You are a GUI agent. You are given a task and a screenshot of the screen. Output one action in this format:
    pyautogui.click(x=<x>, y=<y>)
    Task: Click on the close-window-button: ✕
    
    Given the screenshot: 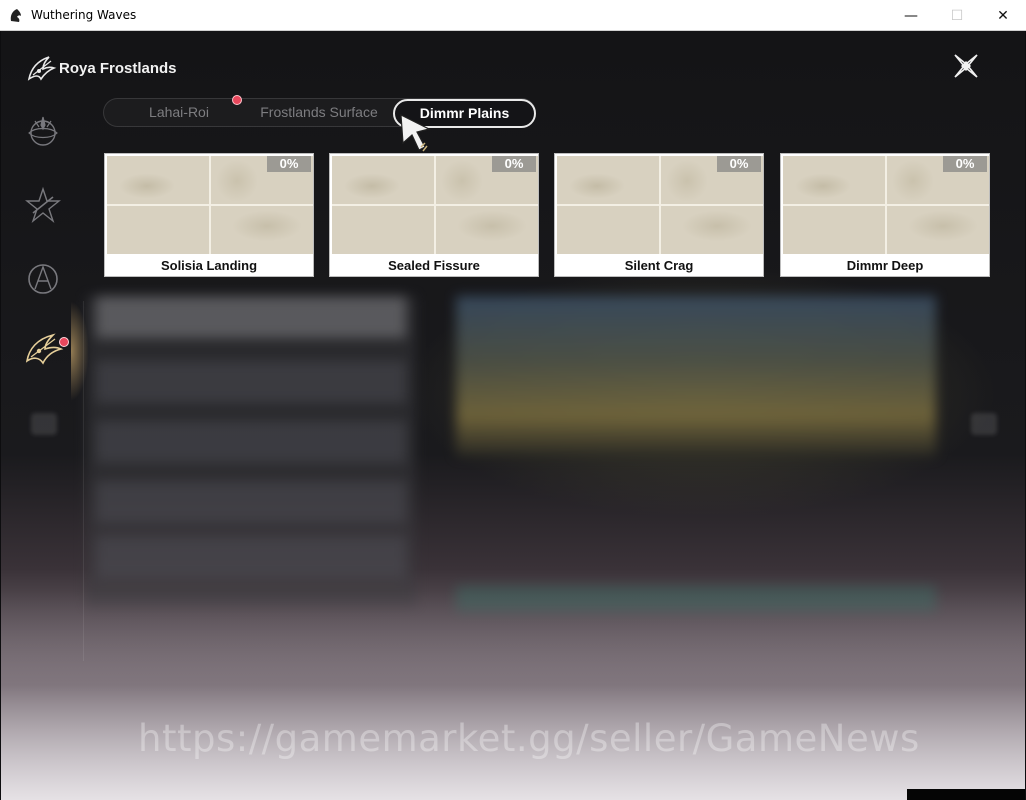 What is the action you would take?
    pyautogui.click(x=1003, y=15)
    